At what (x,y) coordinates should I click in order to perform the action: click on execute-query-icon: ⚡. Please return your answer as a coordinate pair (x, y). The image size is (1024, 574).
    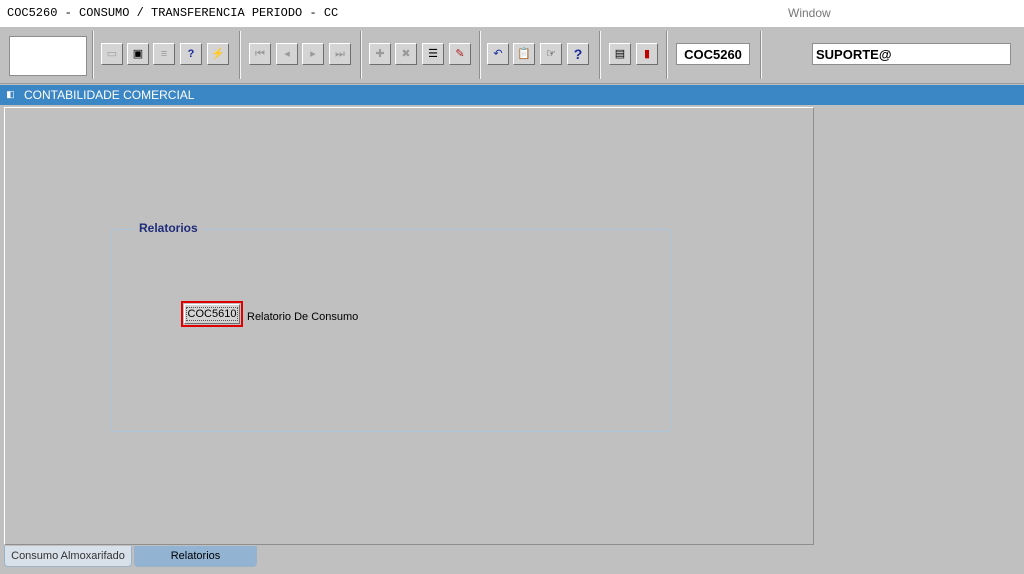
    Looking at the image, I should click on (218, 53).